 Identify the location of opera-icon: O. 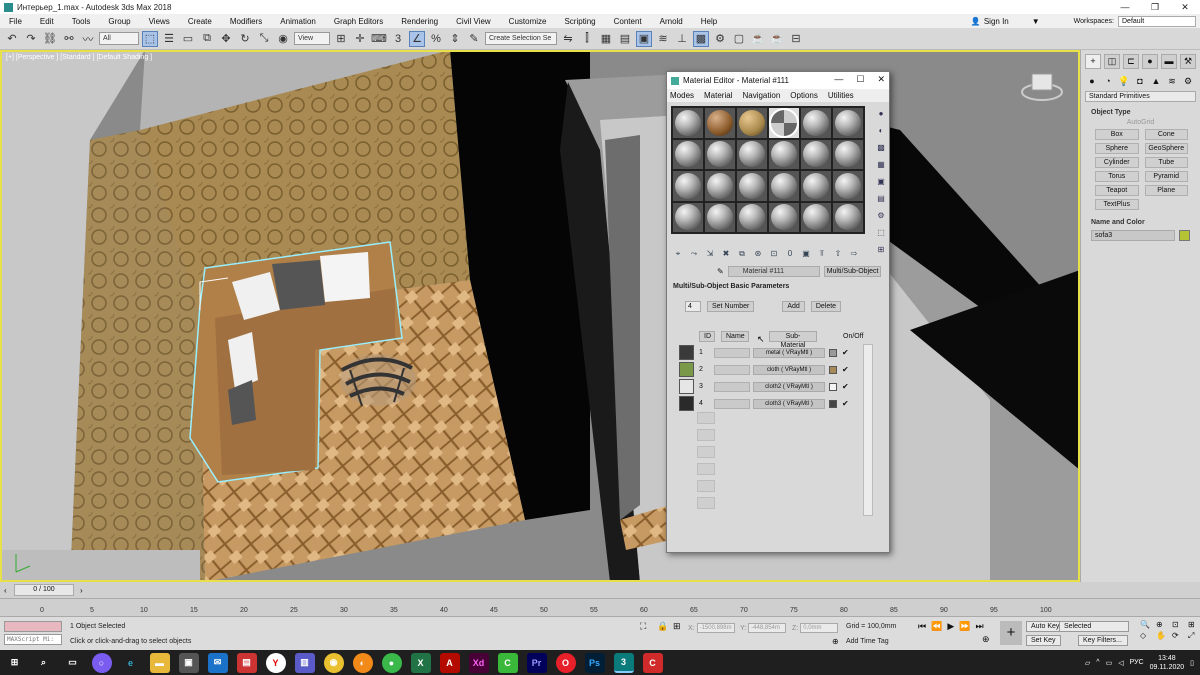
(565, 662).